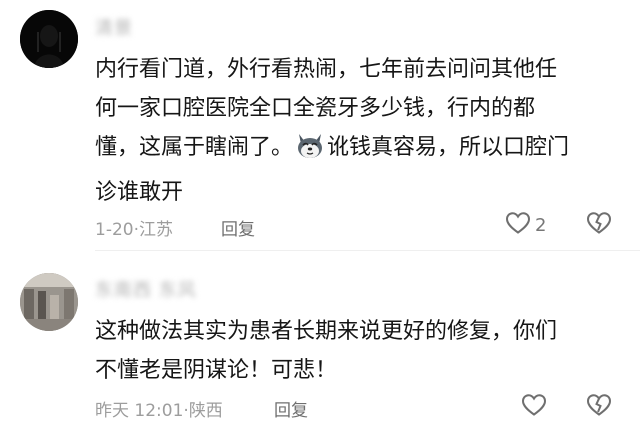 The width and height of the screenshot is (640, 441). Describe the element at coordinates (114, 230) in the screenshot. I see `comment-date: 1-20` at that location.